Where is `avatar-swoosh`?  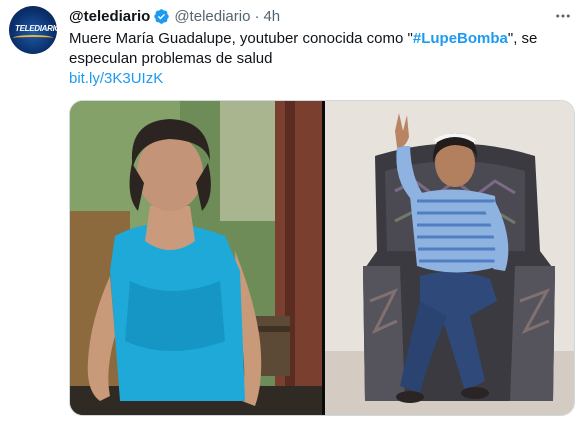
avatar-swoosh is located at coordinates (33, 38).